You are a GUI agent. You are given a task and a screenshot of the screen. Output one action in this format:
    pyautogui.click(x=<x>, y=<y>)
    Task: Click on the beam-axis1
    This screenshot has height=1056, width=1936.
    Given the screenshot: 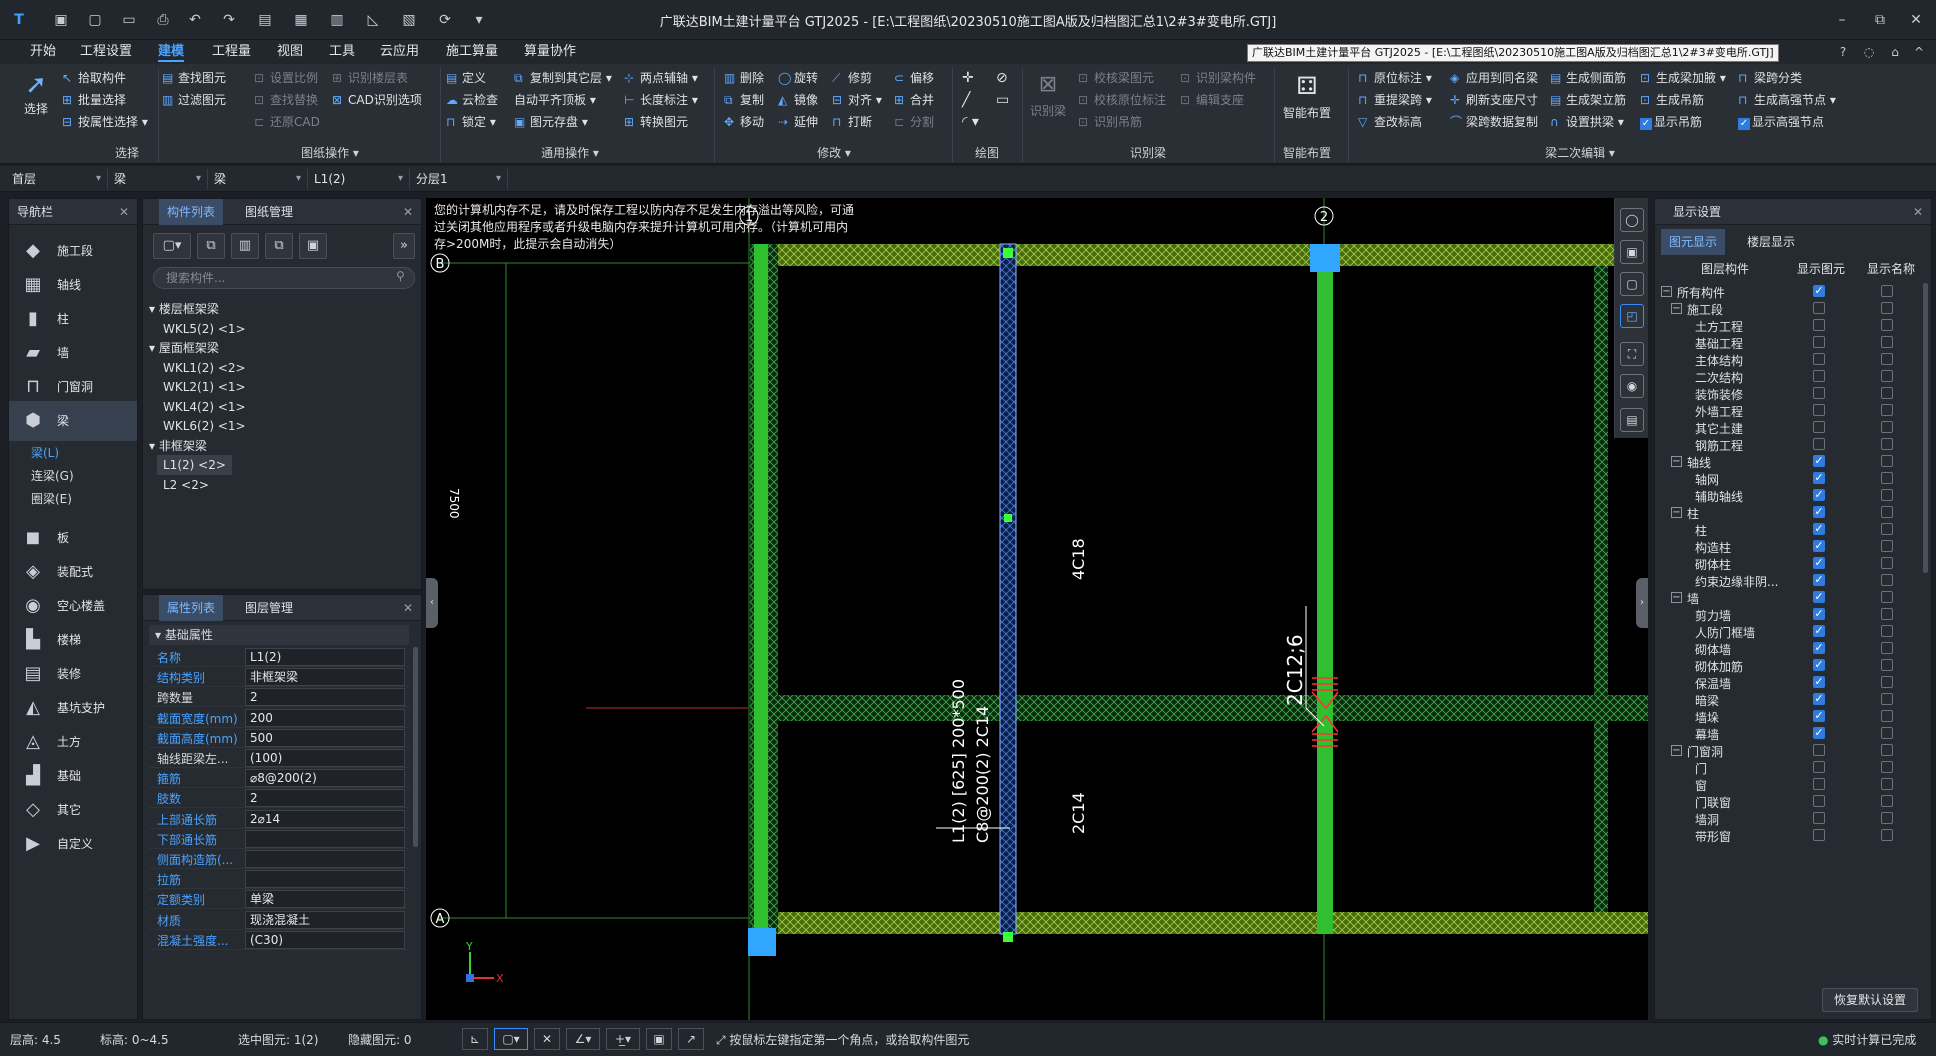 What is the action you would take?
    pyautogui.click(x=761, y=589)
    